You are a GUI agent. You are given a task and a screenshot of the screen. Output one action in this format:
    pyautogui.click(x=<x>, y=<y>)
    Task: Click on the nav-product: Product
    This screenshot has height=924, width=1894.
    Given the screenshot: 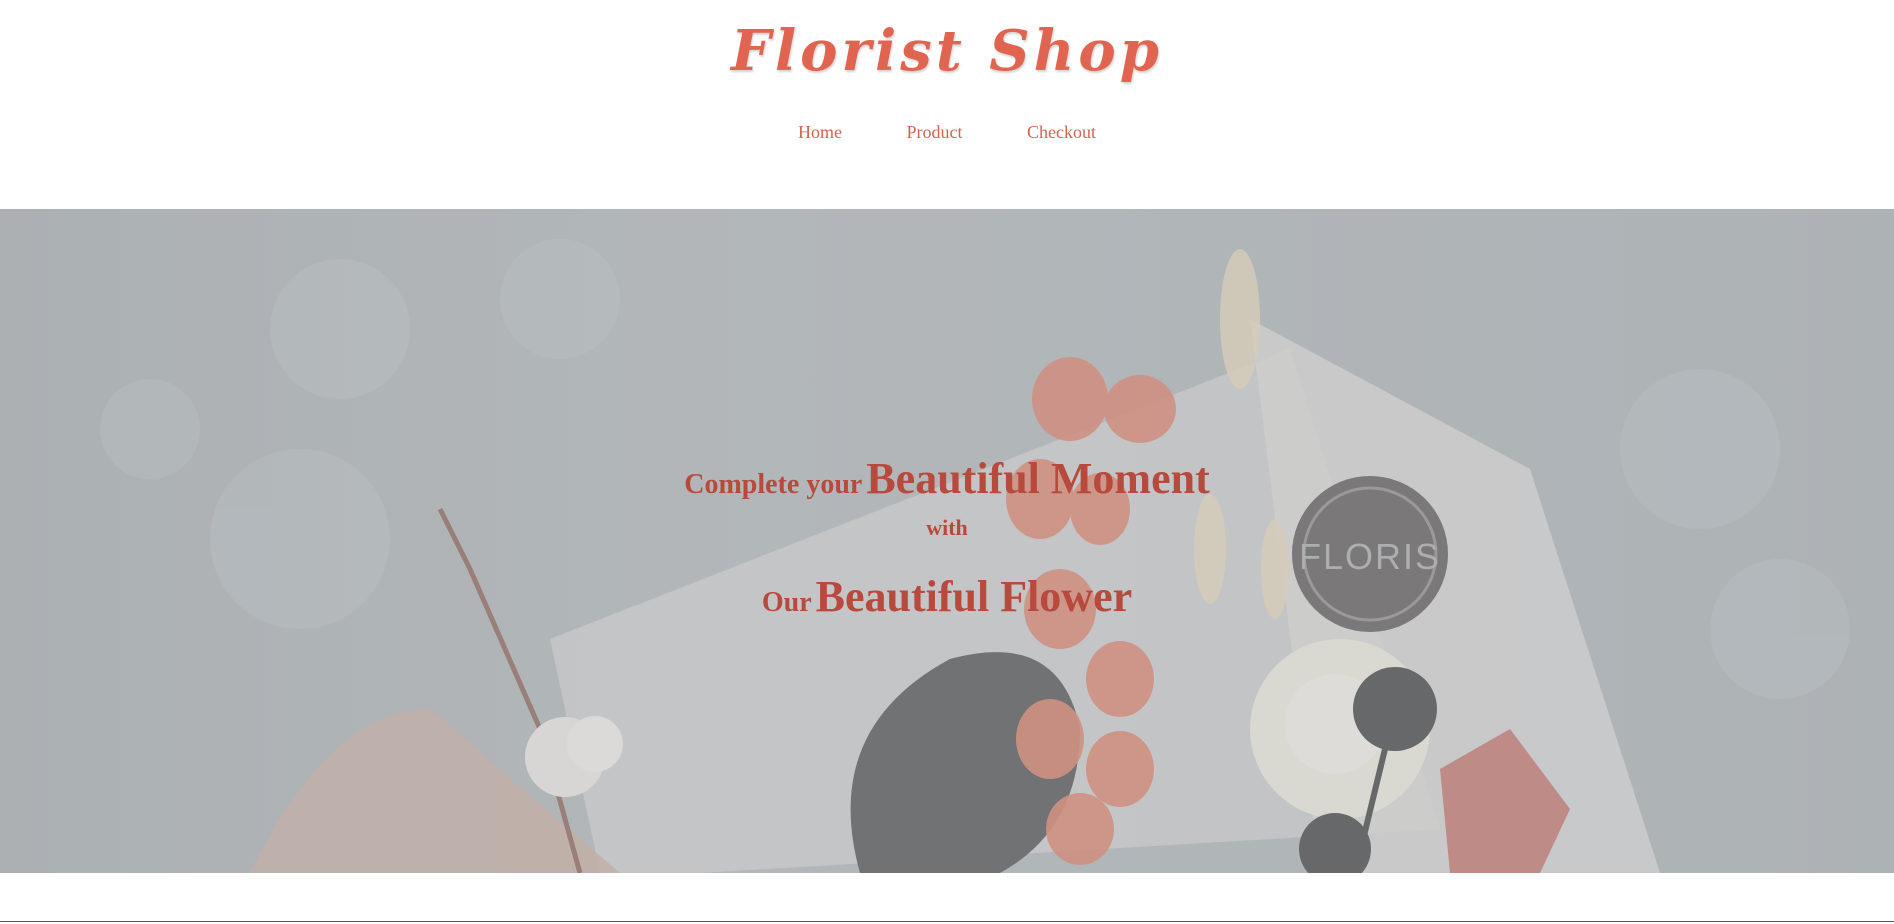 What is the action you would take?
    pyautogui.click(x=935, y=132)
    